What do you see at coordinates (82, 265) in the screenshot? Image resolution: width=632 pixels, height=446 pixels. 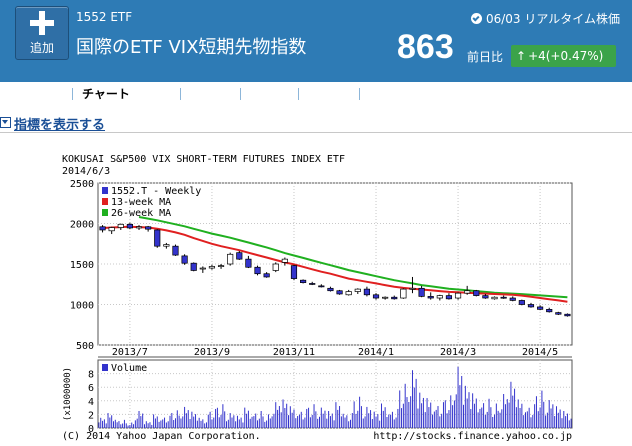 I see `y-tick-label: 1500` at bounding box center [82, 265].